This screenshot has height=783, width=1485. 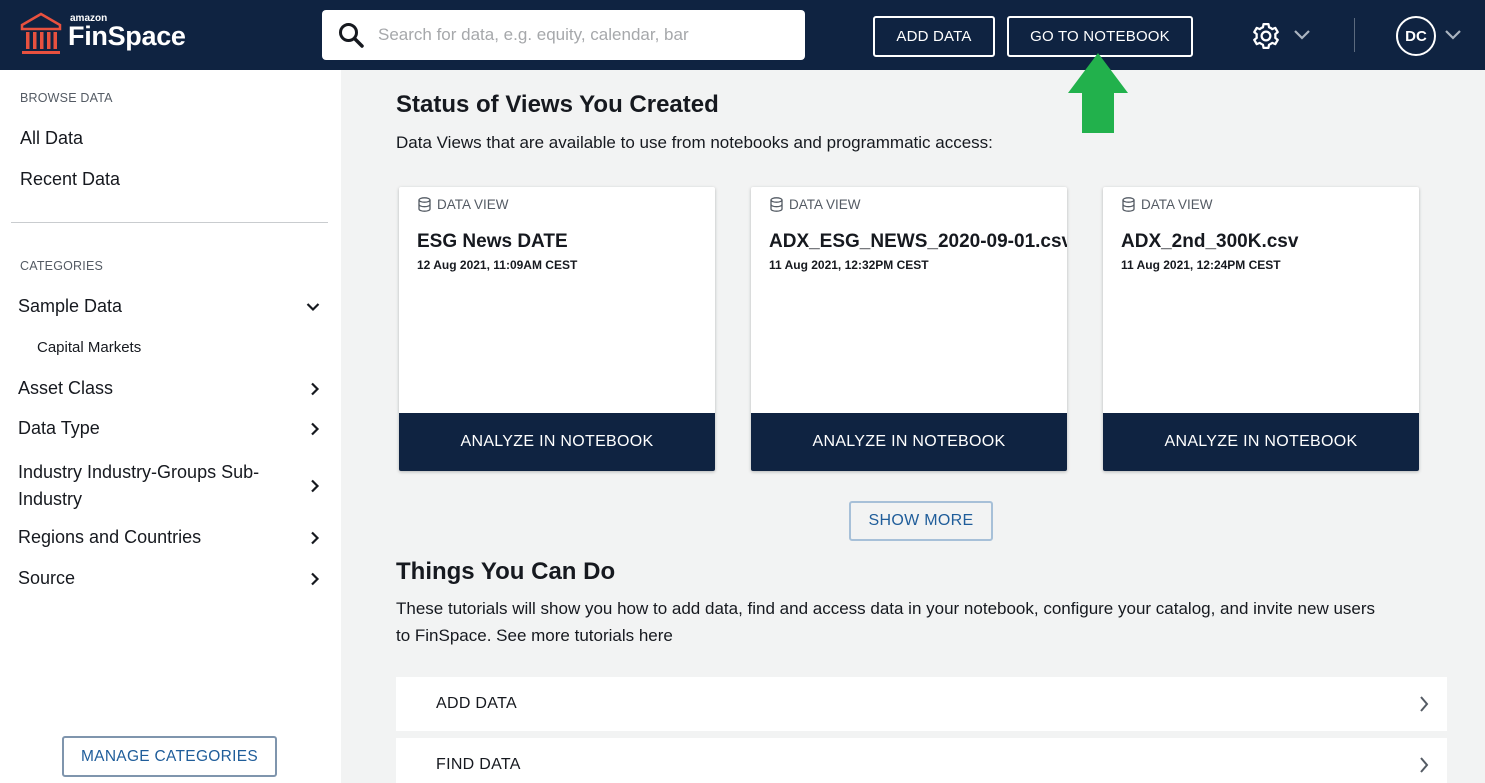 I want to click on category-sample-data: Sample Data, so click(x=173, y=307).